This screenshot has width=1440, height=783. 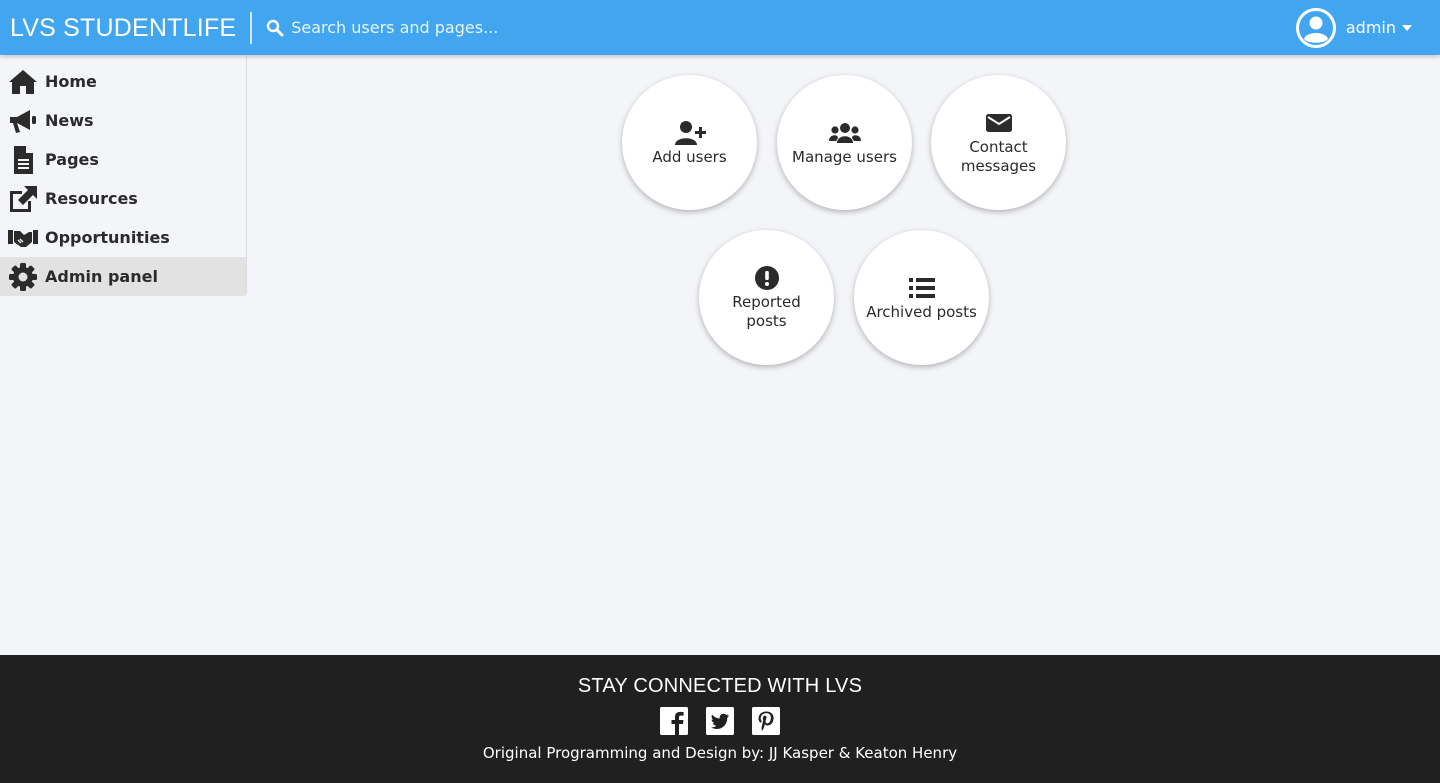 I want to click on brand-logo: LVS STUDENTLIFE, so click(x=126, y=27).